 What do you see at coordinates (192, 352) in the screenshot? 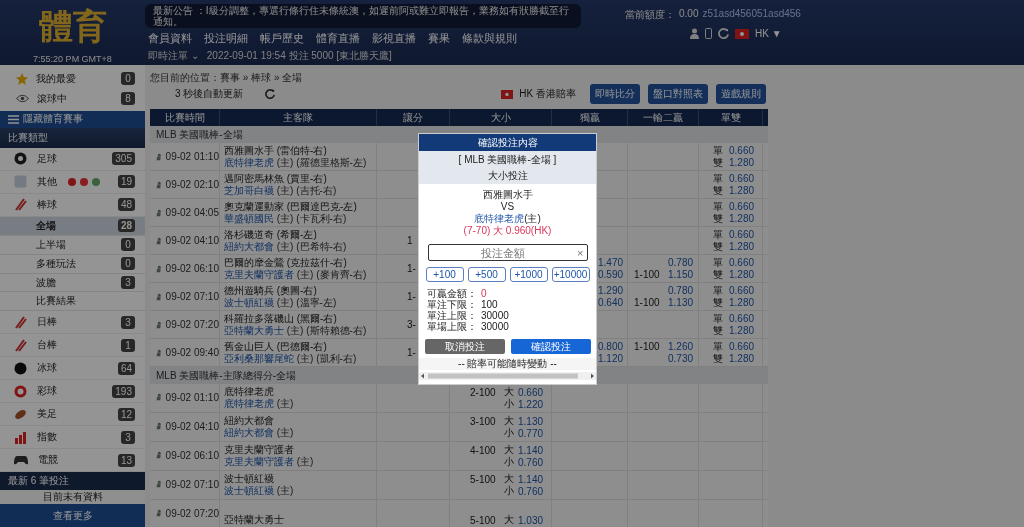
I see `match-time: 09-02 09:40` at bounding box center [192, 352].